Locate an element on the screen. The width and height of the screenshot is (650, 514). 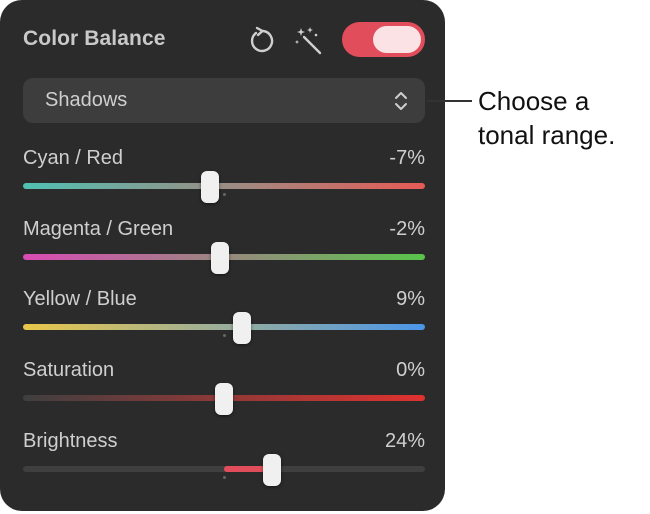
enable-toggle is located at coordinates (383, 39).